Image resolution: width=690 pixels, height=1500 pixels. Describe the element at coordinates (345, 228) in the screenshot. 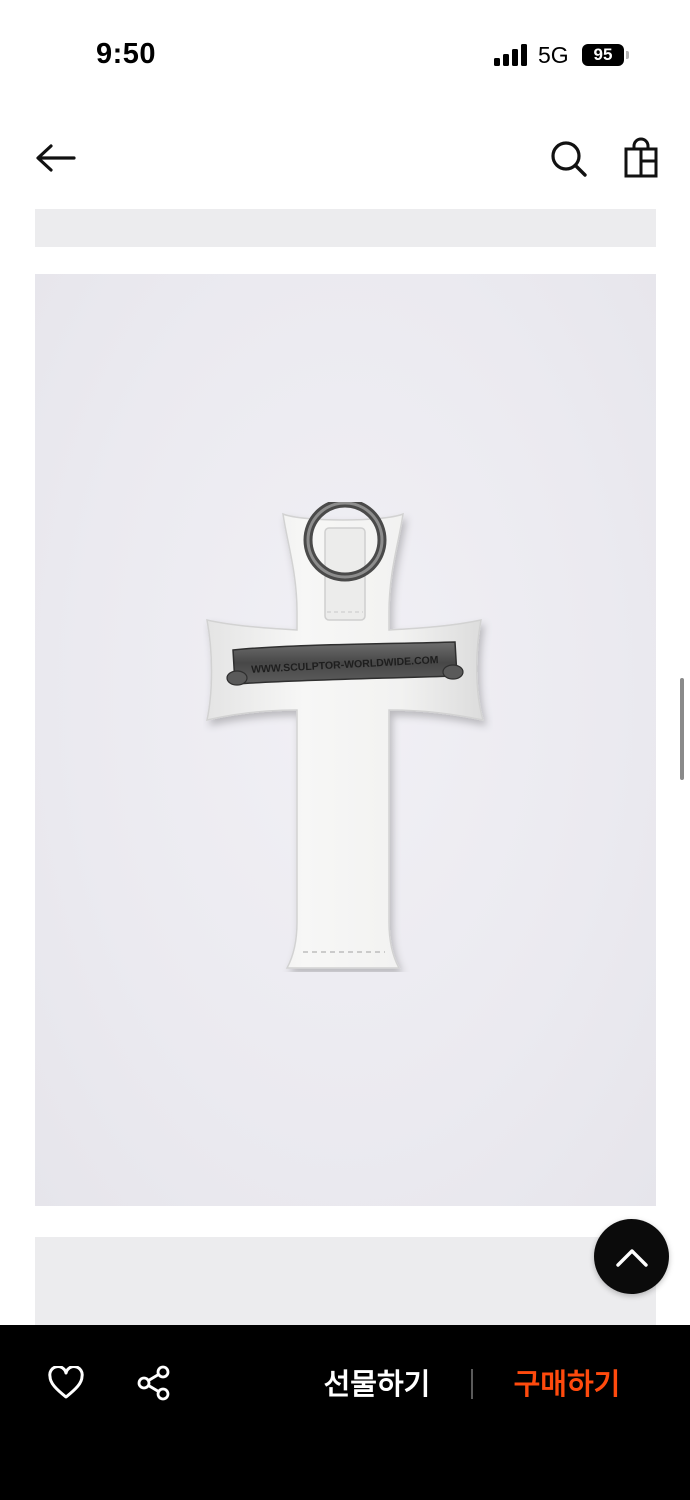

I see `product-image-previous` at that location.